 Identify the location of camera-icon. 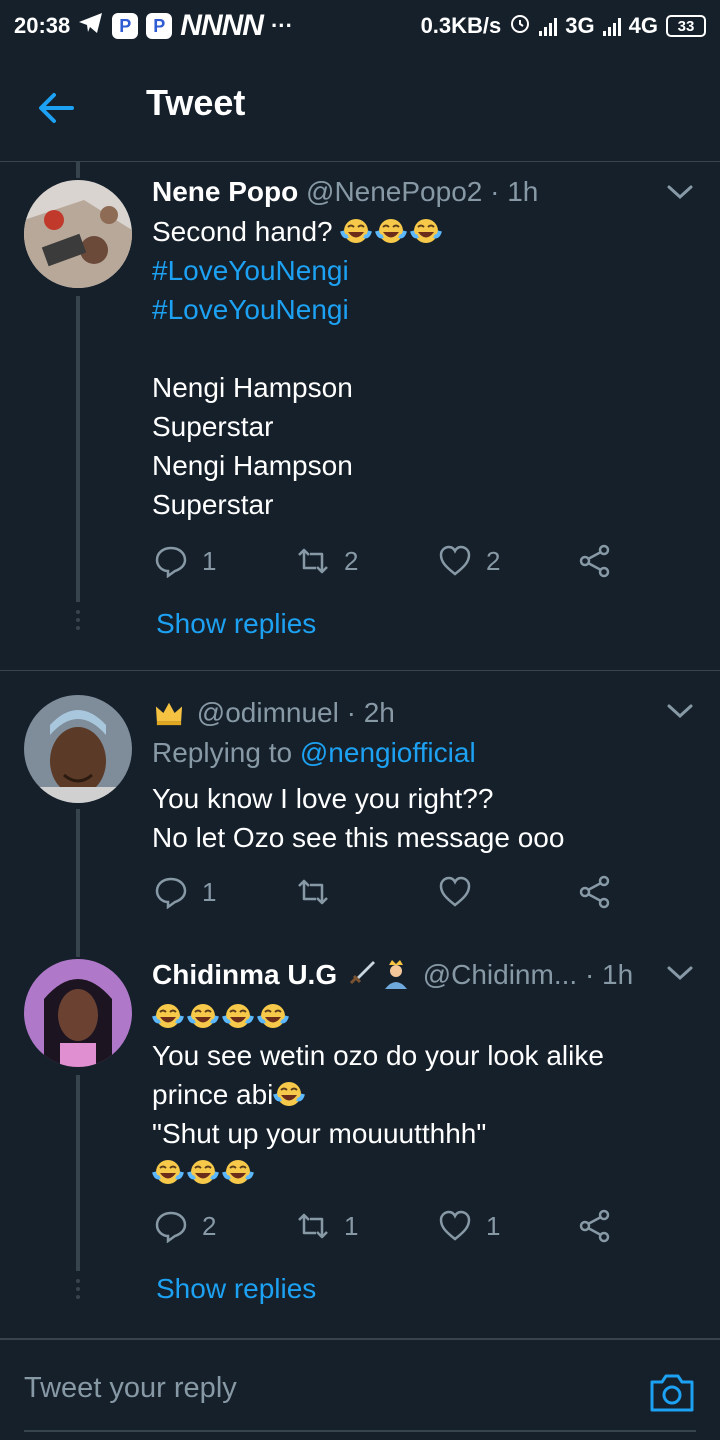
(672, 1393).